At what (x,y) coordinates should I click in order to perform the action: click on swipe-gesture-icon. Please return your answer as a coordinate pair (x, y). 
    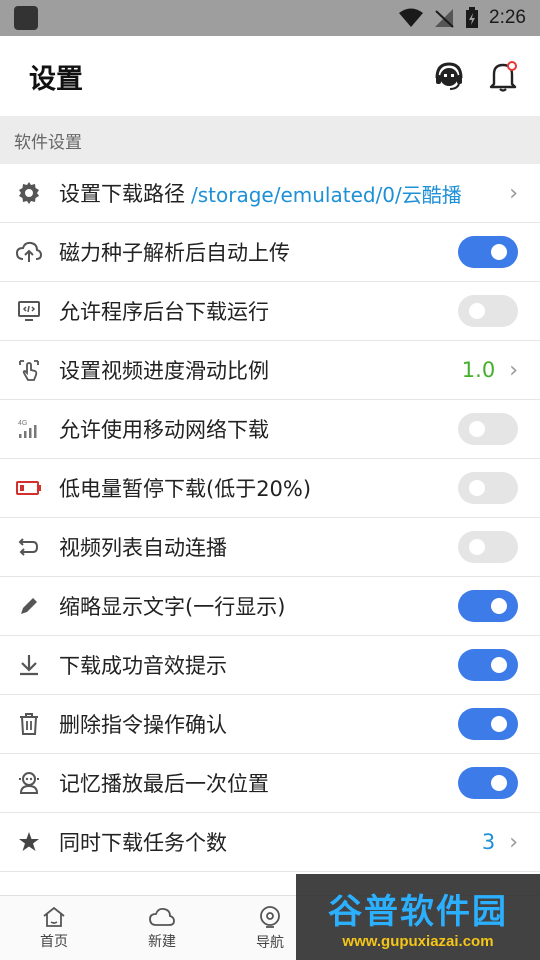
    Looking at the image, I should click on (29, 370).